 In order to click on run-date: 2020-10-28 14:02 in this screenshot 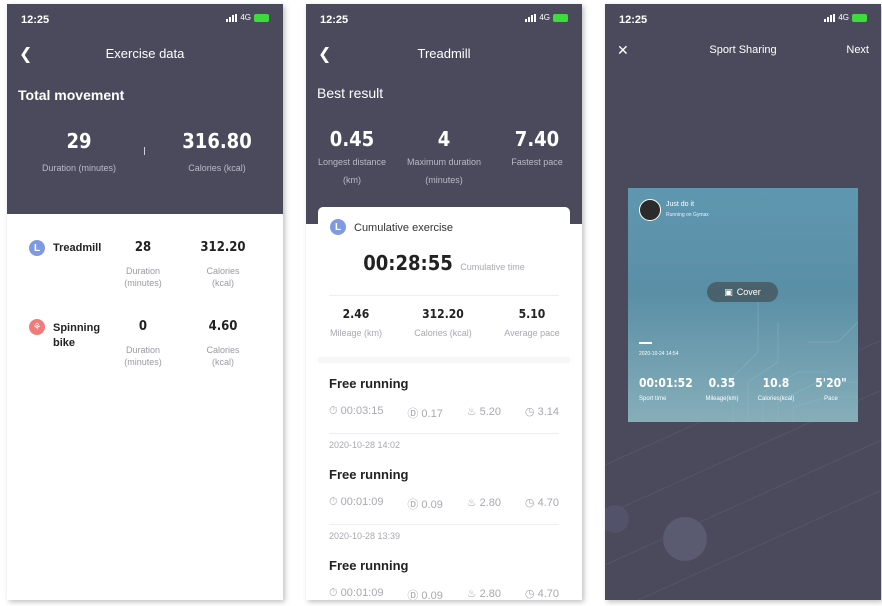, I will do `click(444, 441)`.